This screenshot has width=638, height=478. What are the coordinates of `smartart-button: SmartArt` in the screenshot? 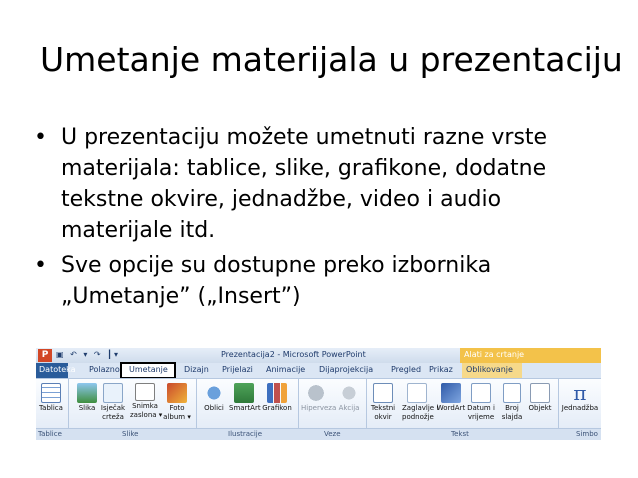 It's located at (245, 397).